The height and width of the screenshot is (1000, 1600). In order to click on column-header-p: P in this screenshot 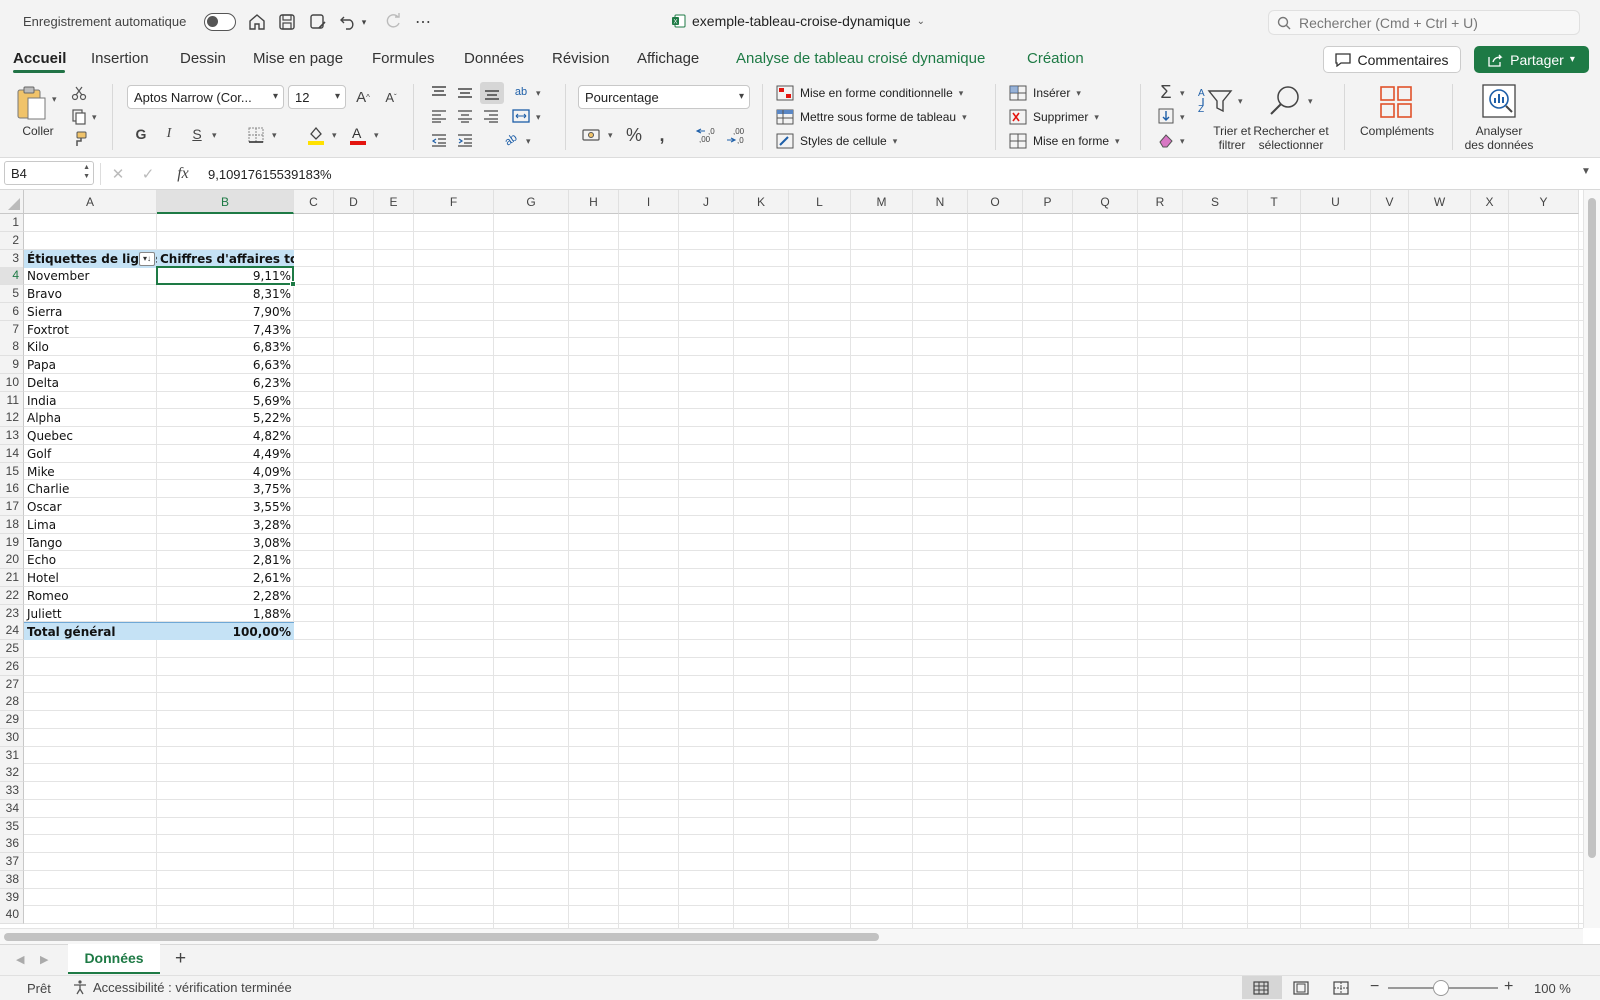, I will do `click(1048, 202)`.